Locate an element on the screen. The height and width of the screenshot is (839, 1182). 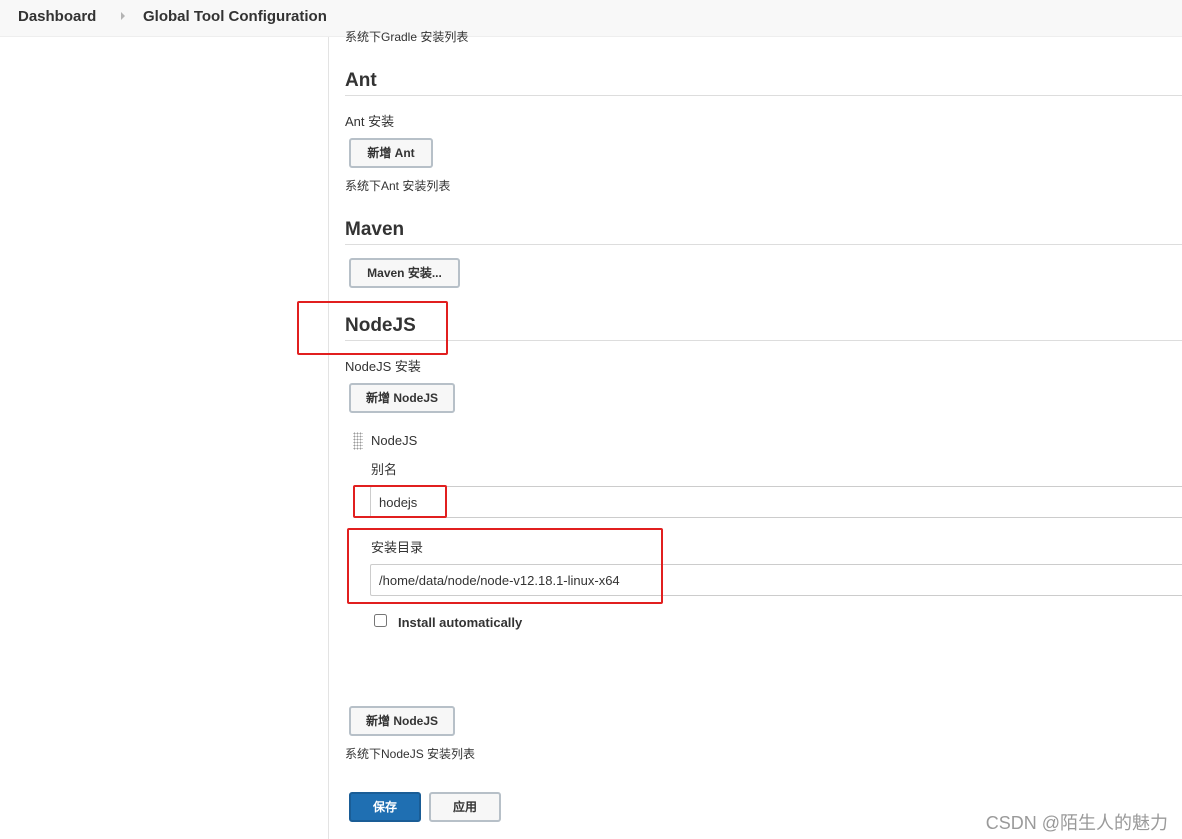
add-nodejs-button-bottom: 新增 NodeJS is located at coordinates (402, 721).